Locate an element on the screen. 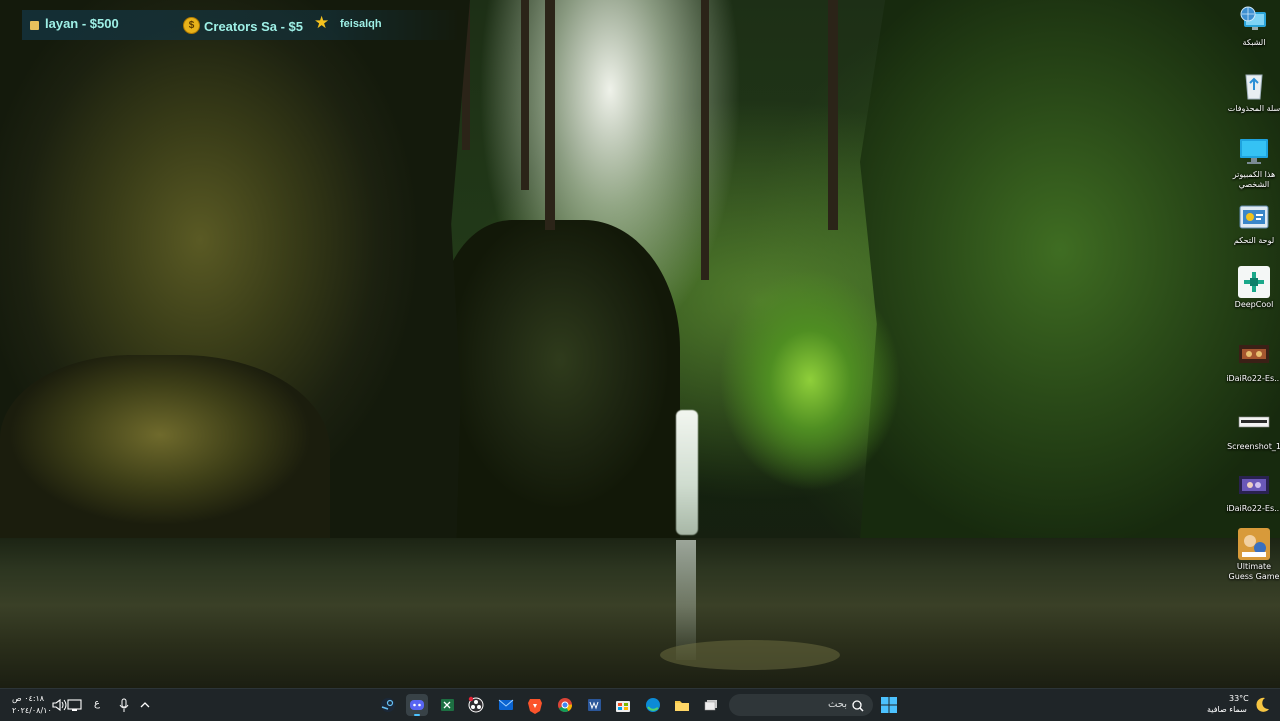  desktop-icon-label: الشبكة is located at coordinates (1254, 42).